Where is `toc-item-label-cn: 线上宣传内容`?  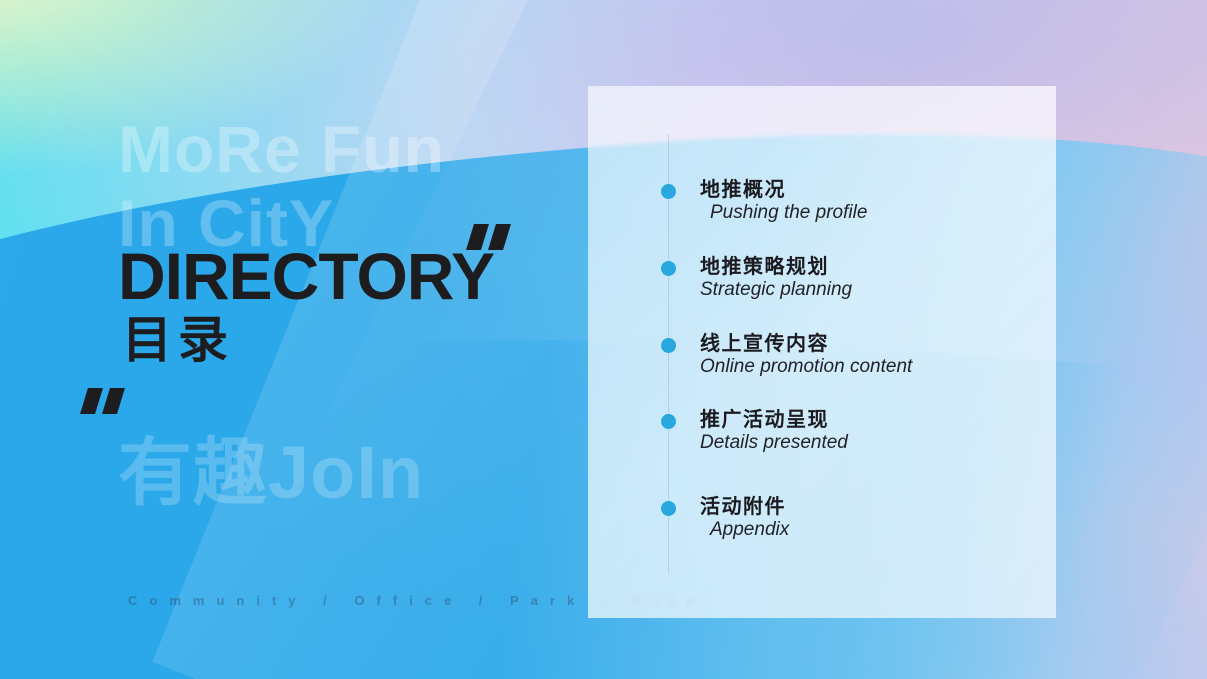
toc-item-label-cn: 线上宣传内容 is located at coordinates (764, 344).